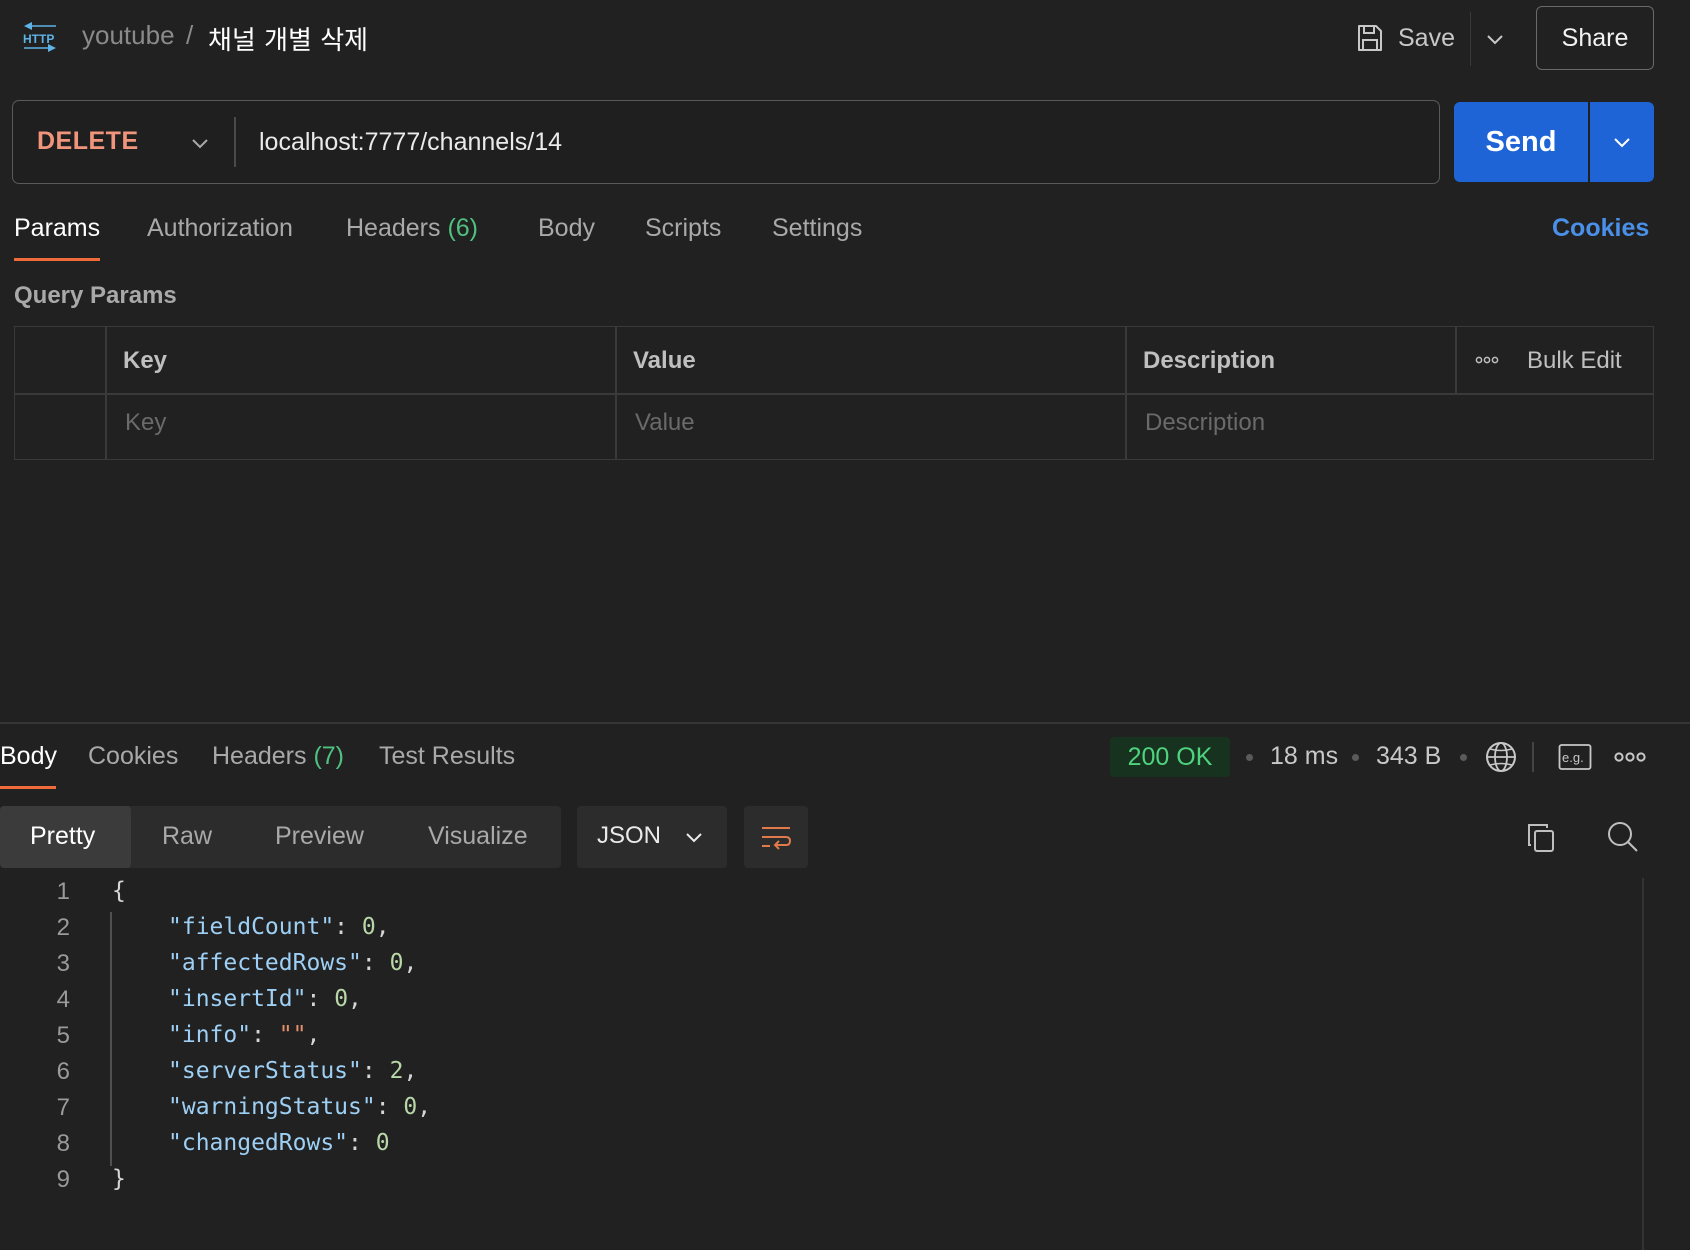 This screenshot has height=1250, width=1690. I want to click on svg-text: e.g., so click(1573, 757).